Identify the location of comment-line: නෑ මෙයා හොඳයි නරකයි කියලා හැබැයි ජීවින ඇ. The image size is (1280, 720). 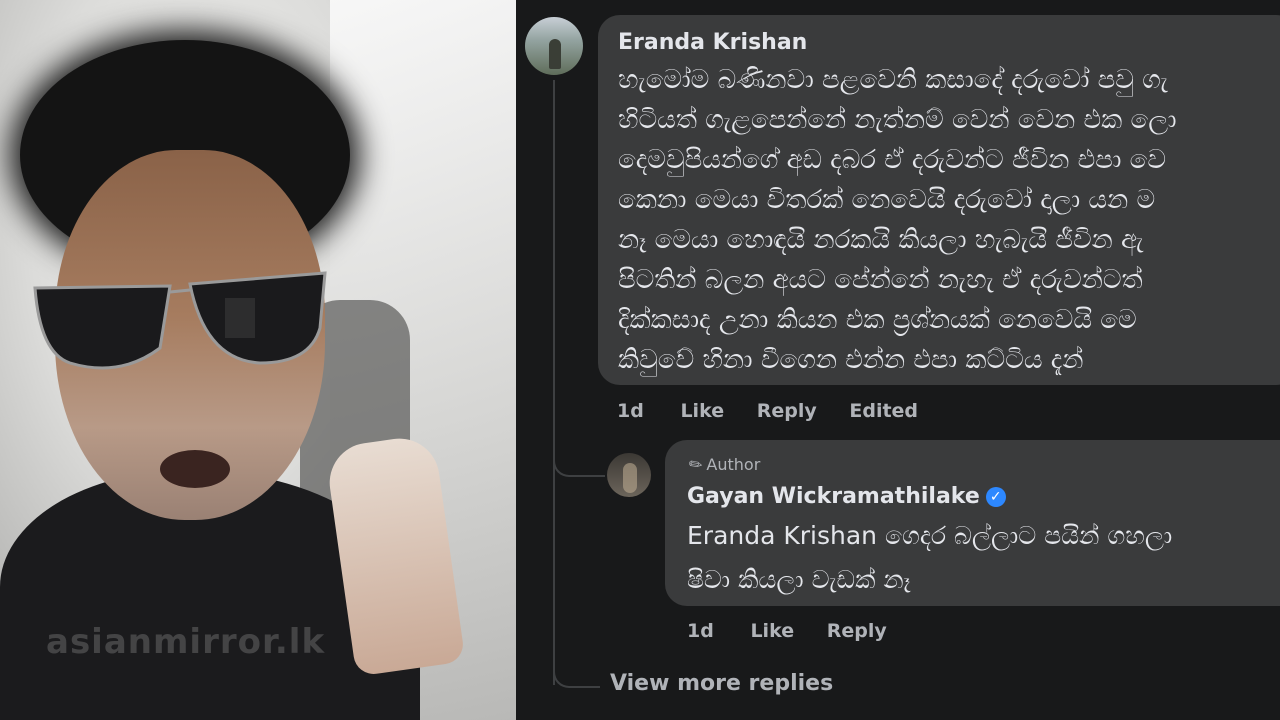
(881, 240).